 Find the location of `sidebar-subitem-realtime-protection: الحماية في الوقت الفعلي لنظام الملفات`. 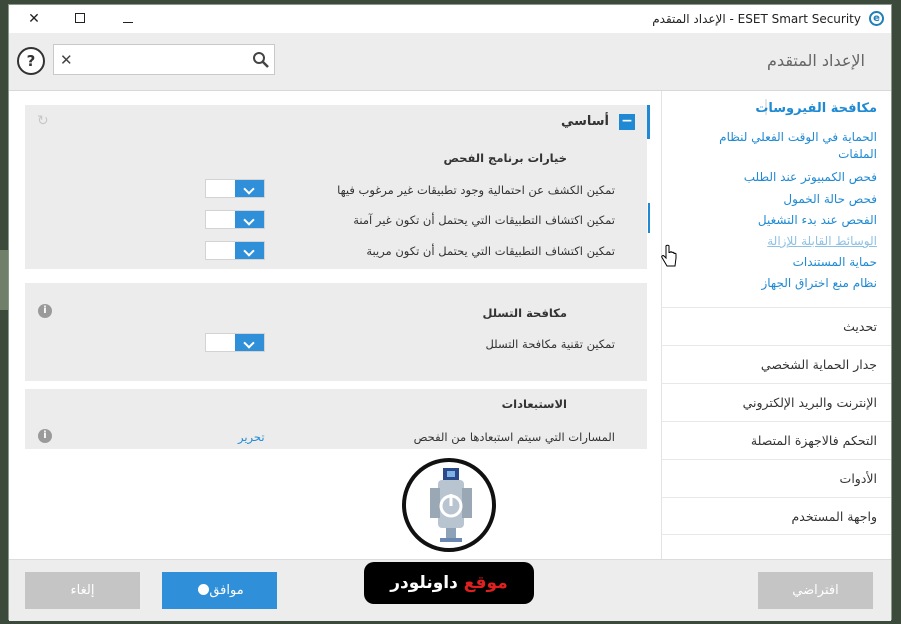

sidebar-subitem-realtime-protection: الحماية في الوقت الفعلي لنظام الملفات is located at coordinates (782, 146).